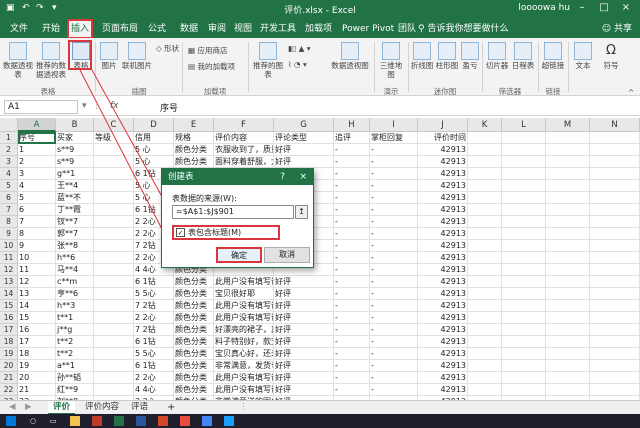 This screenshot has width=640, height=428. Describe the element at coordinates (9, 378) in the screenshot. I see `row-header: 21` at that location.